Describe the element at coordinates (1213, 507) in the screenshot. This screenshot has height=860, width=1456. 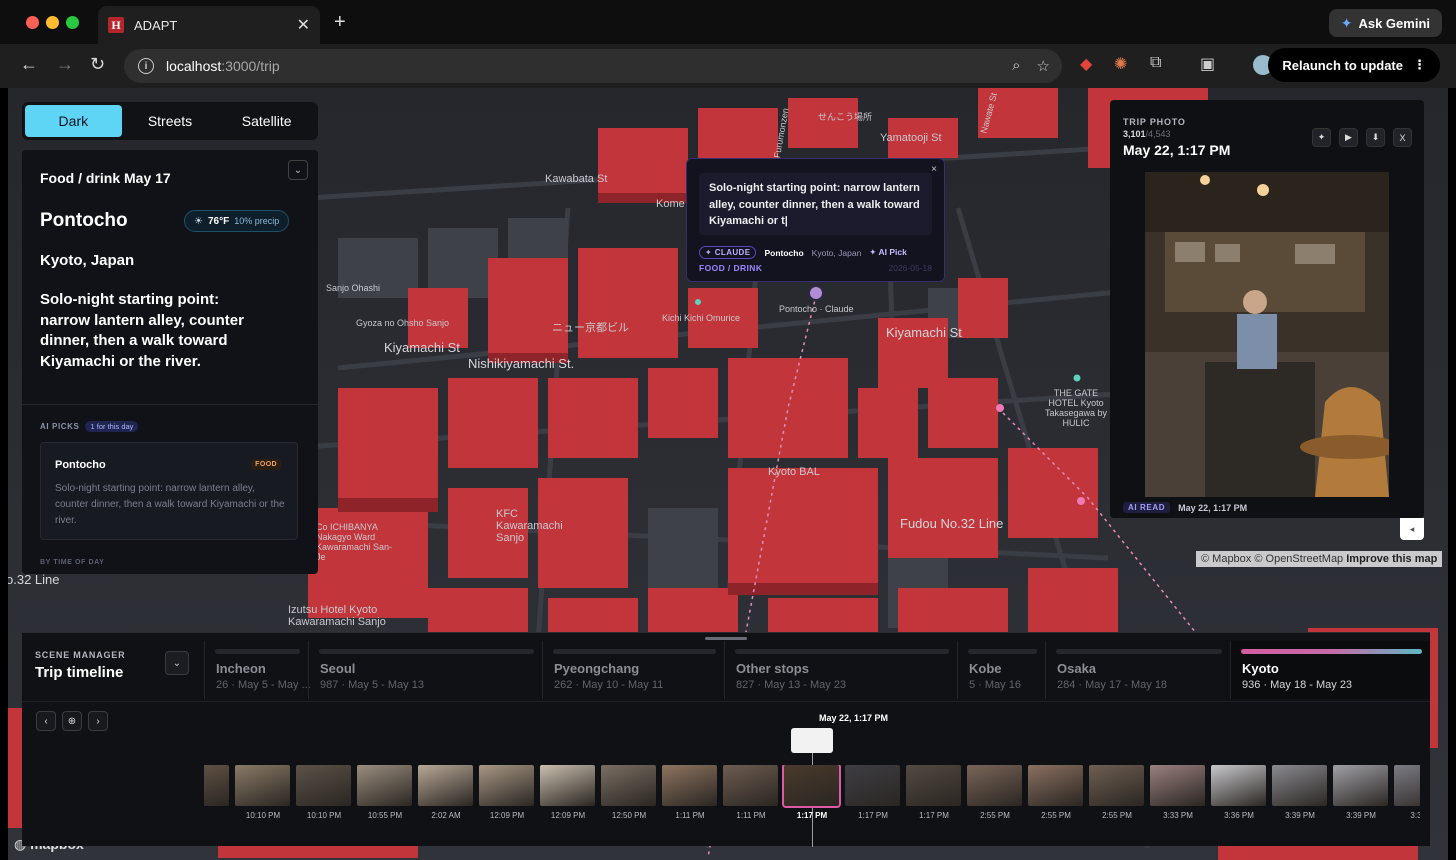
I see `photo-footer-date: May 22, 1:17 PM` at that location.